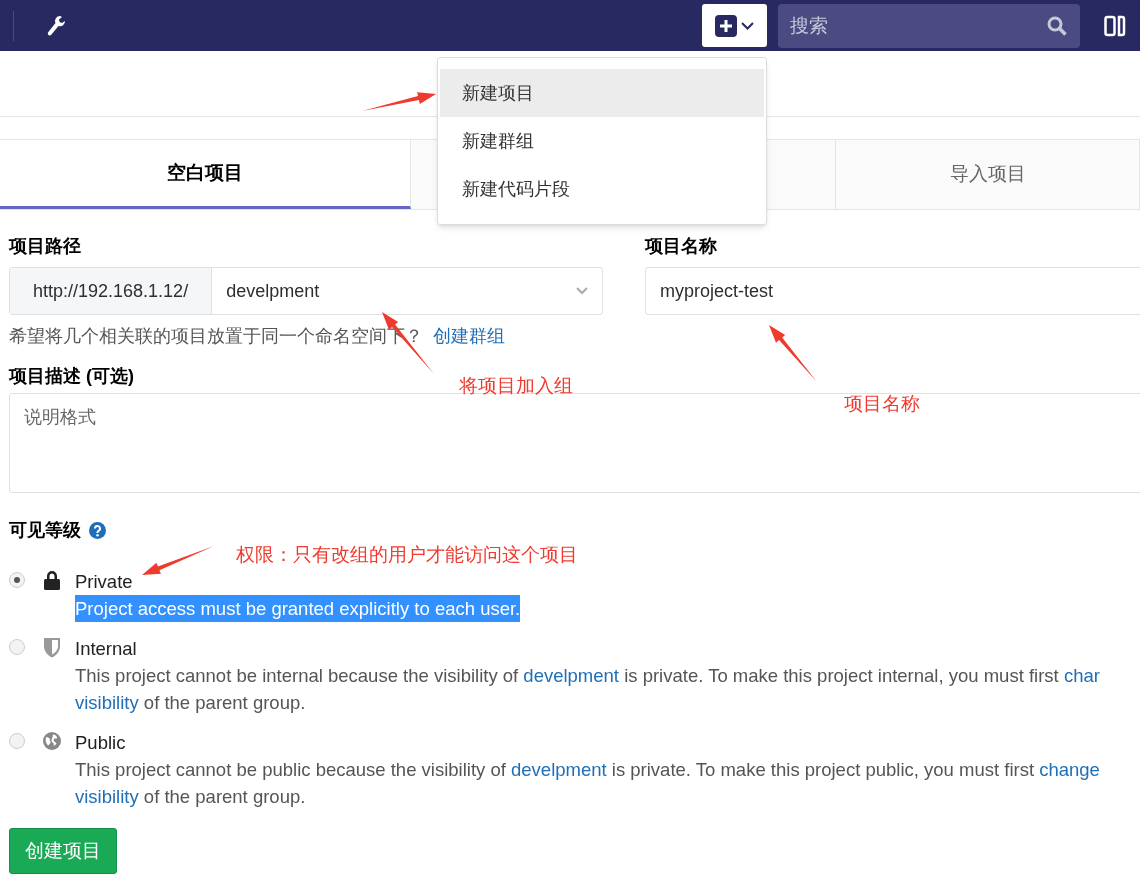 Image resolution: width=1140 pixels, height=891 pixels. Describe the element at coordinates (71, 376) in the screenshot. I see `field-label: 项目描述 (可选)` at that location.